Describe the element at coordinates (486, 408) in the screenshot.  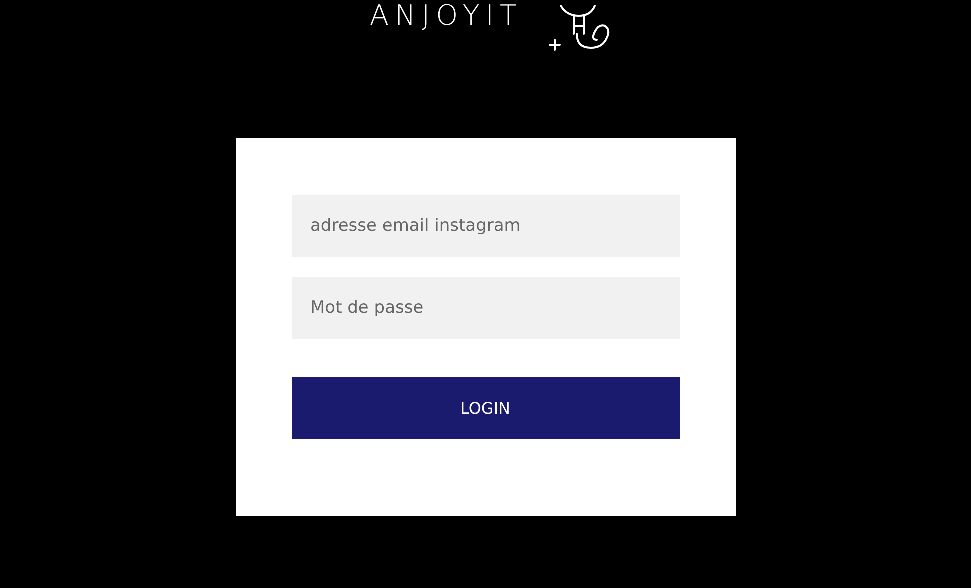
I see `login-button: LOGIN` at that location.